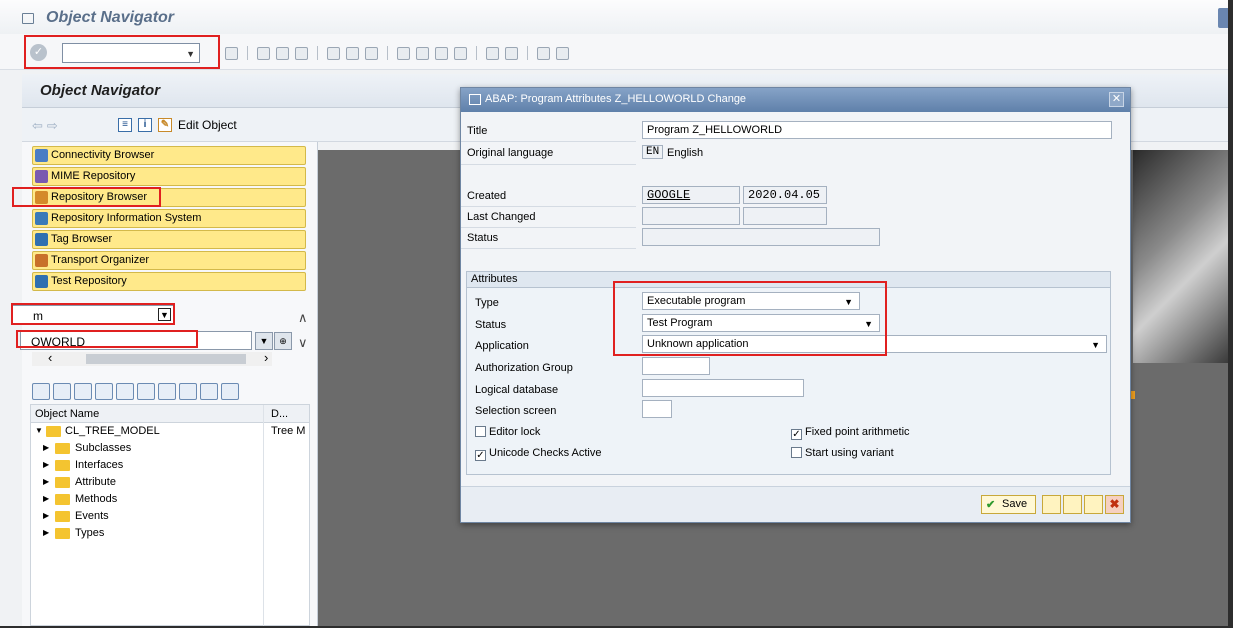 The width and height of the screenshot is (1233, 628). I want to click on cancel-icon: ✖, so click(1114, 504).